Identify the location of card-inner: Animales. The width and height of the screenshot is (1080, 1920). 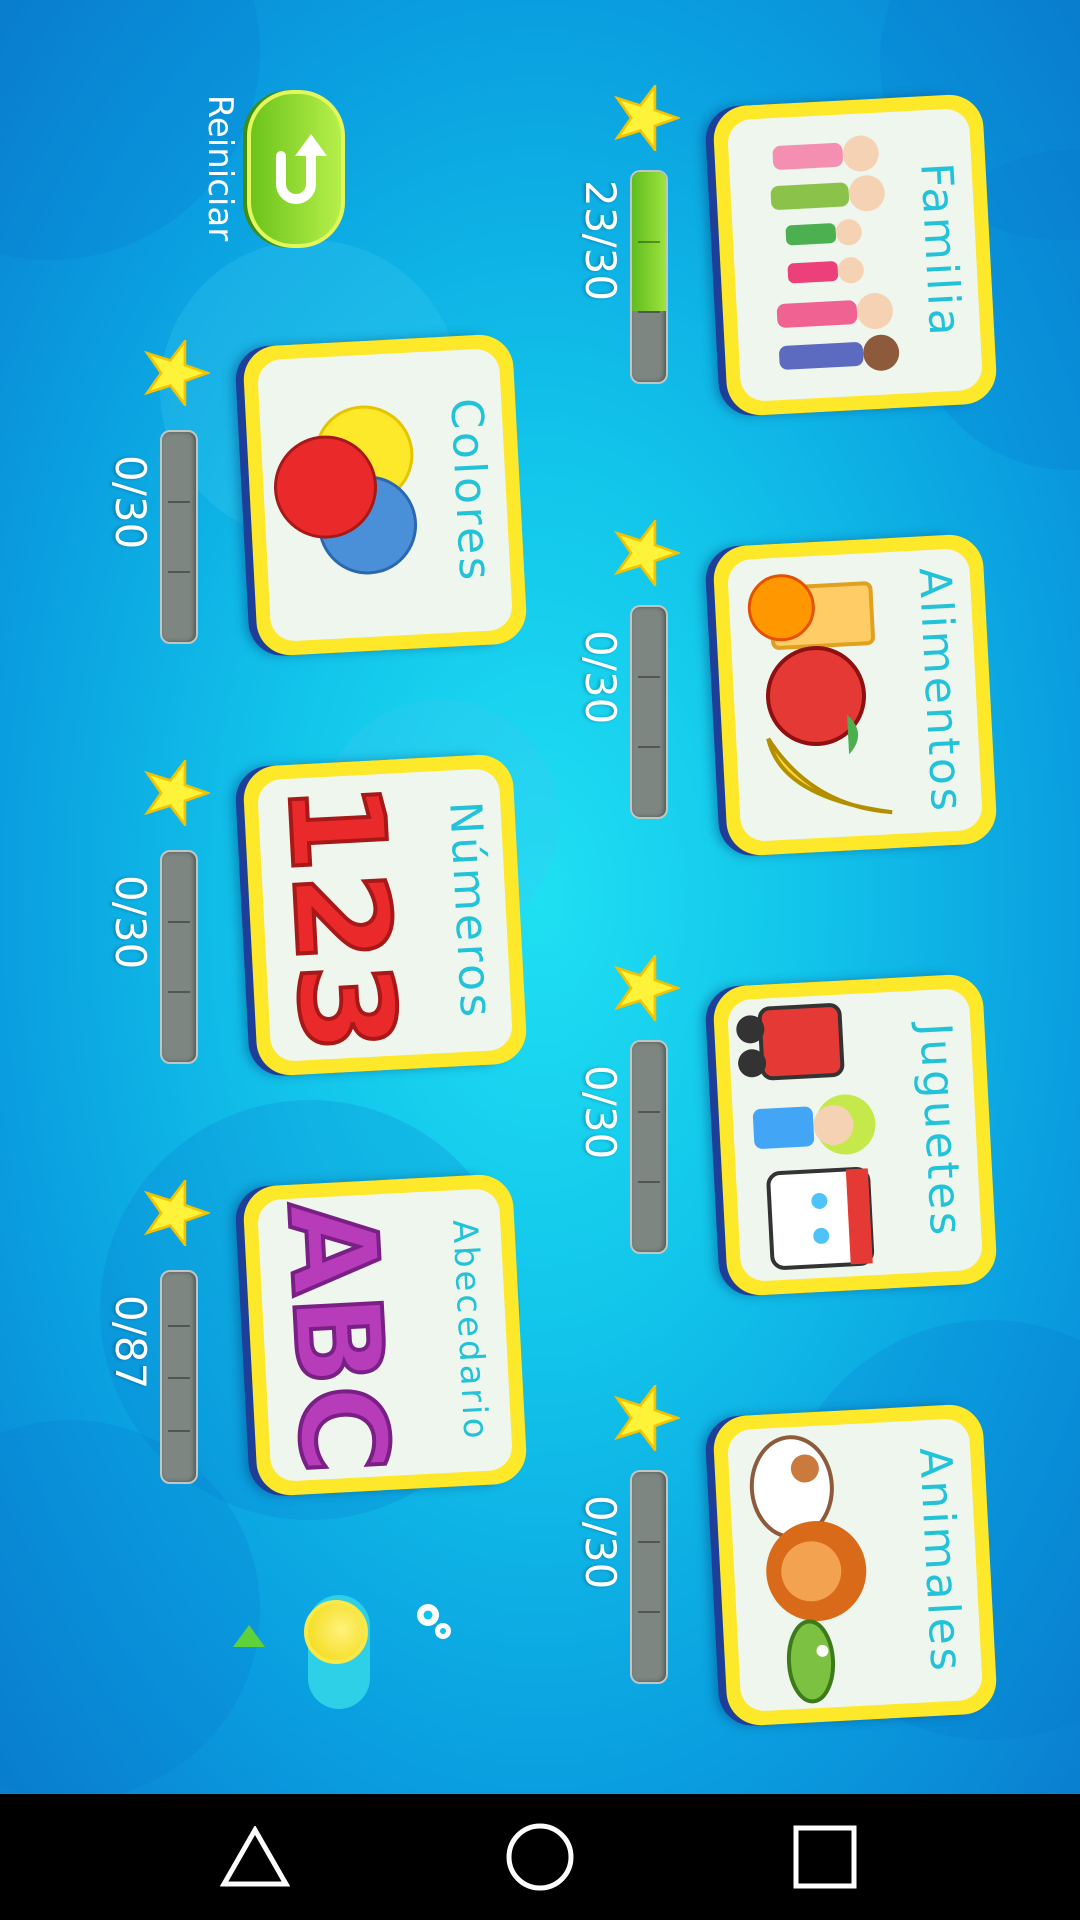
(855, 1565).